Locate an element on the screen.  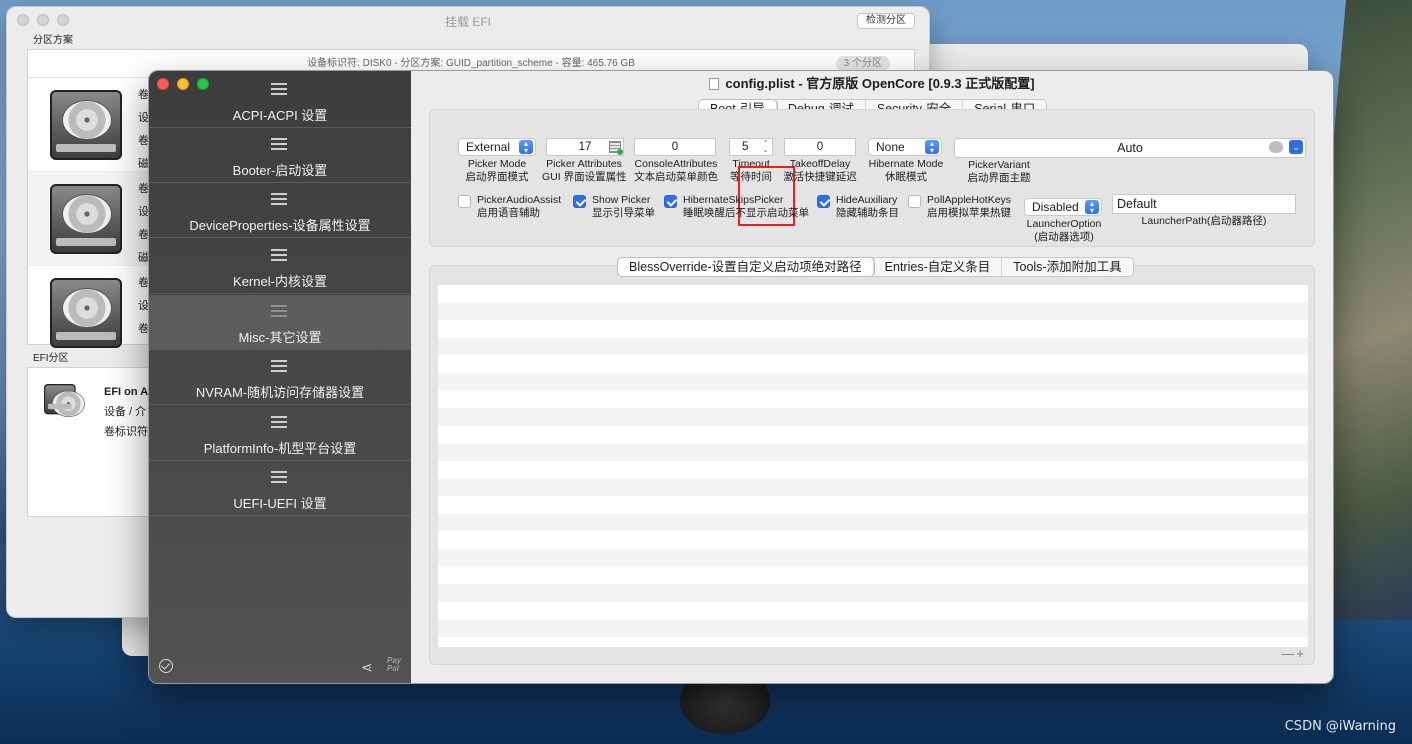
hibernate-mode-popup: None ▴ ▾ is located at coordinates (905, 147).